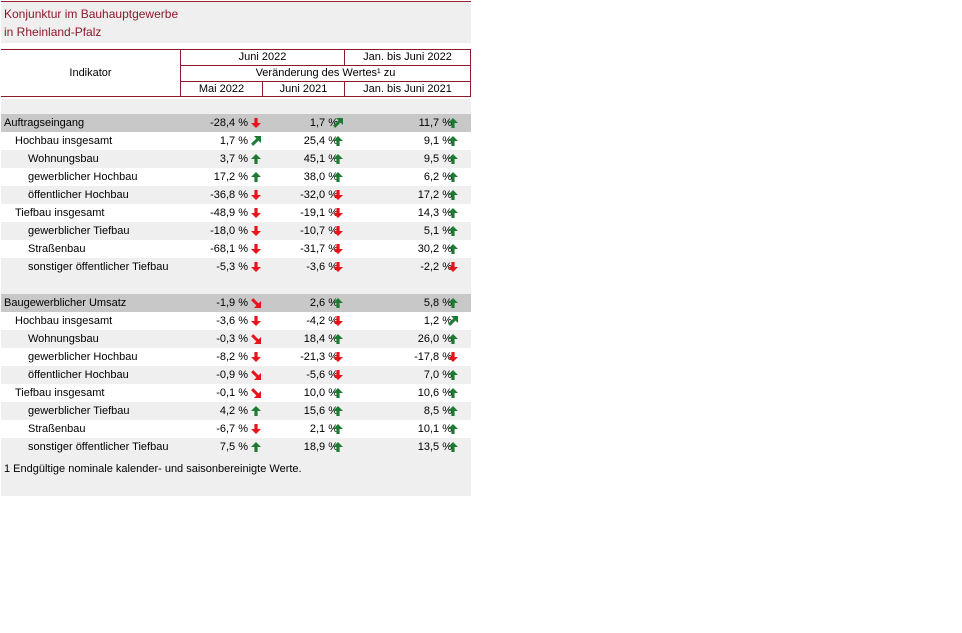 Image resolution: width=962 pixels, height=633 pixels. What do you see at coordinates (435, 123) in the screenshot?
I see `row-value-col3: 11,7 %` at bounding box center [435, 123].